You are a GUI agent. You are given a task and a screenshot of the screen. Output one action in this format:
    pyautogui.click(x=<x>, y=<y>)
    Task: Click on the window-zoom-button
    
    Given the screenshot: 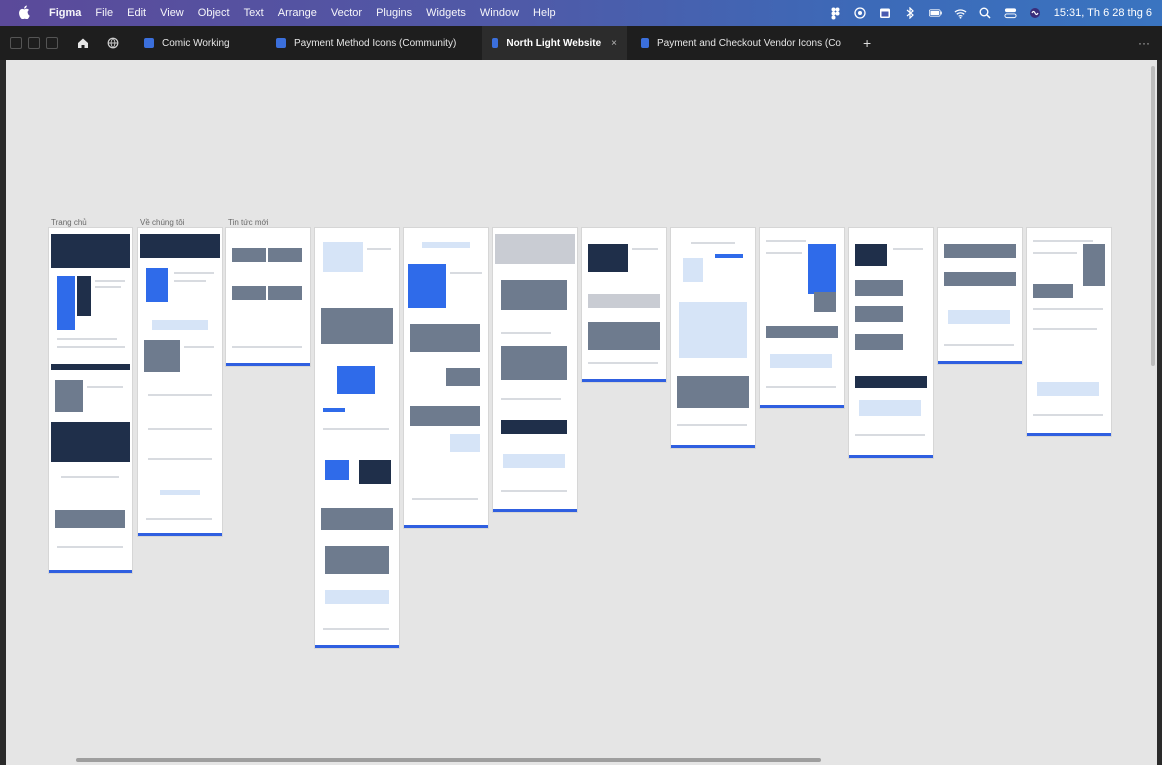 What is the action you would take?
    pyautogui.click(x=52, y=43)
    